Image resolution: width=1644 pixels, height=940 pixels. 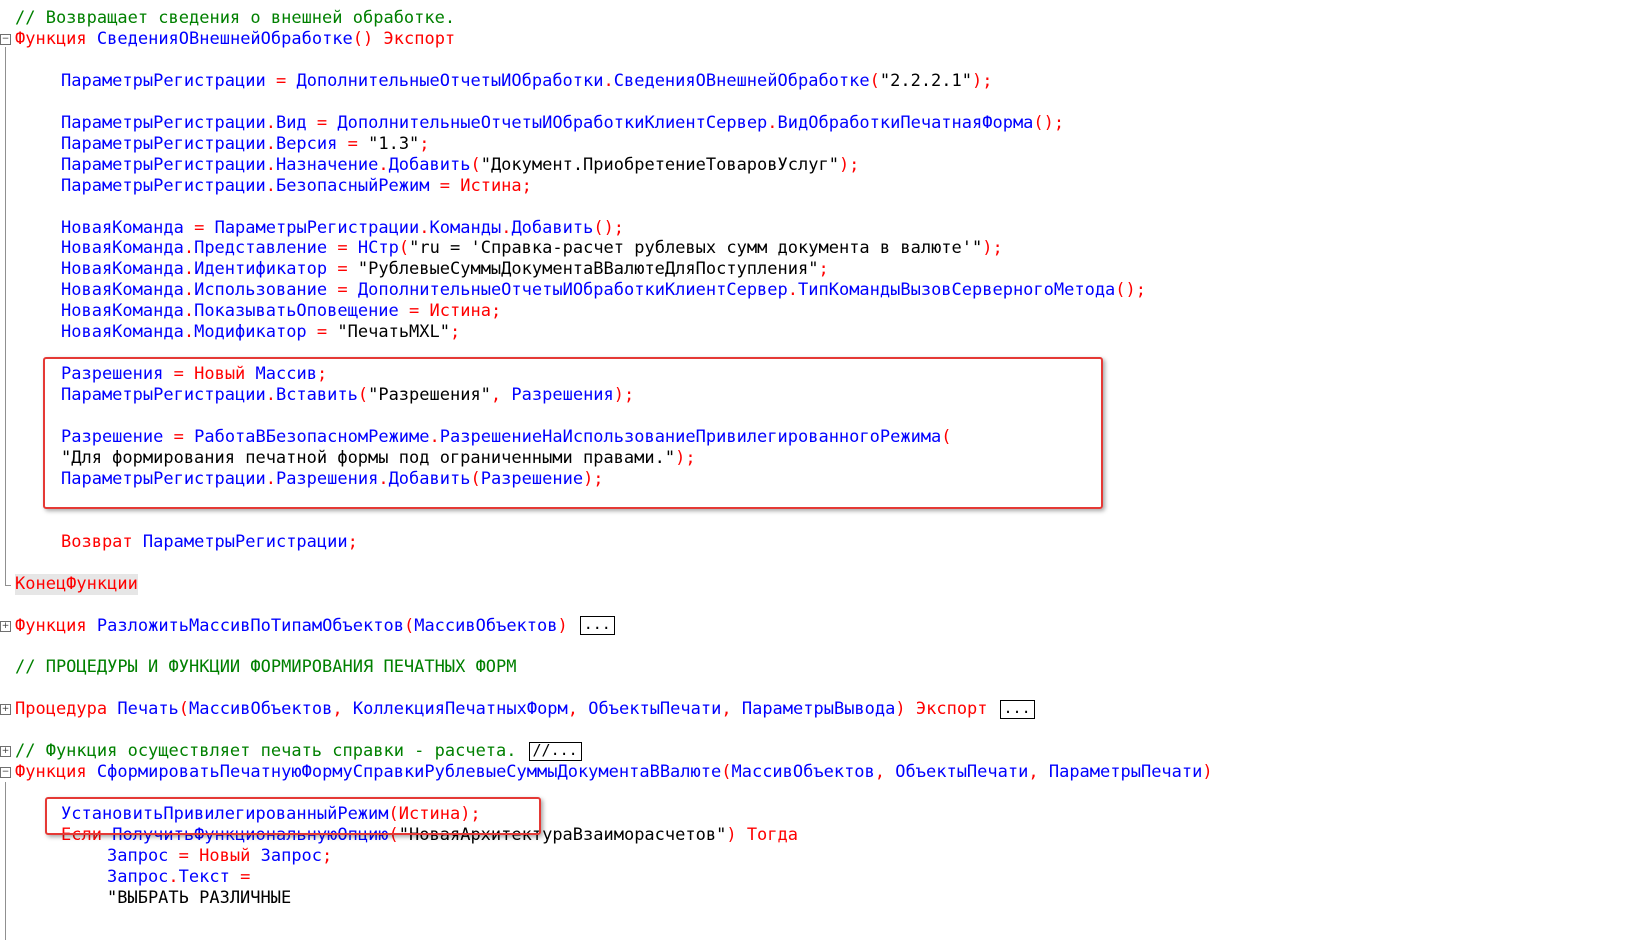 I want to click on code-token: ОбъектыПечати, so click(x=655, y=709).